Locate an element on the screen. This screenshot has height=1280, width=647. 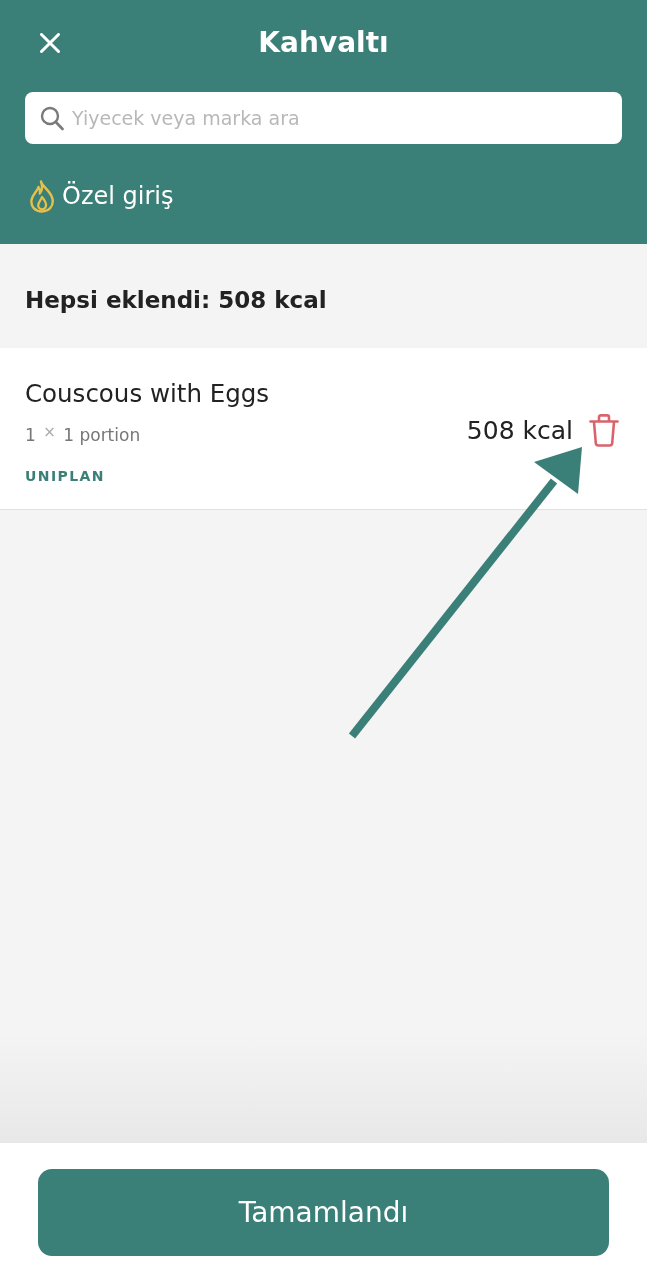
search-field: Yiyecek veya marka ara is located at coordinates (323, 118).